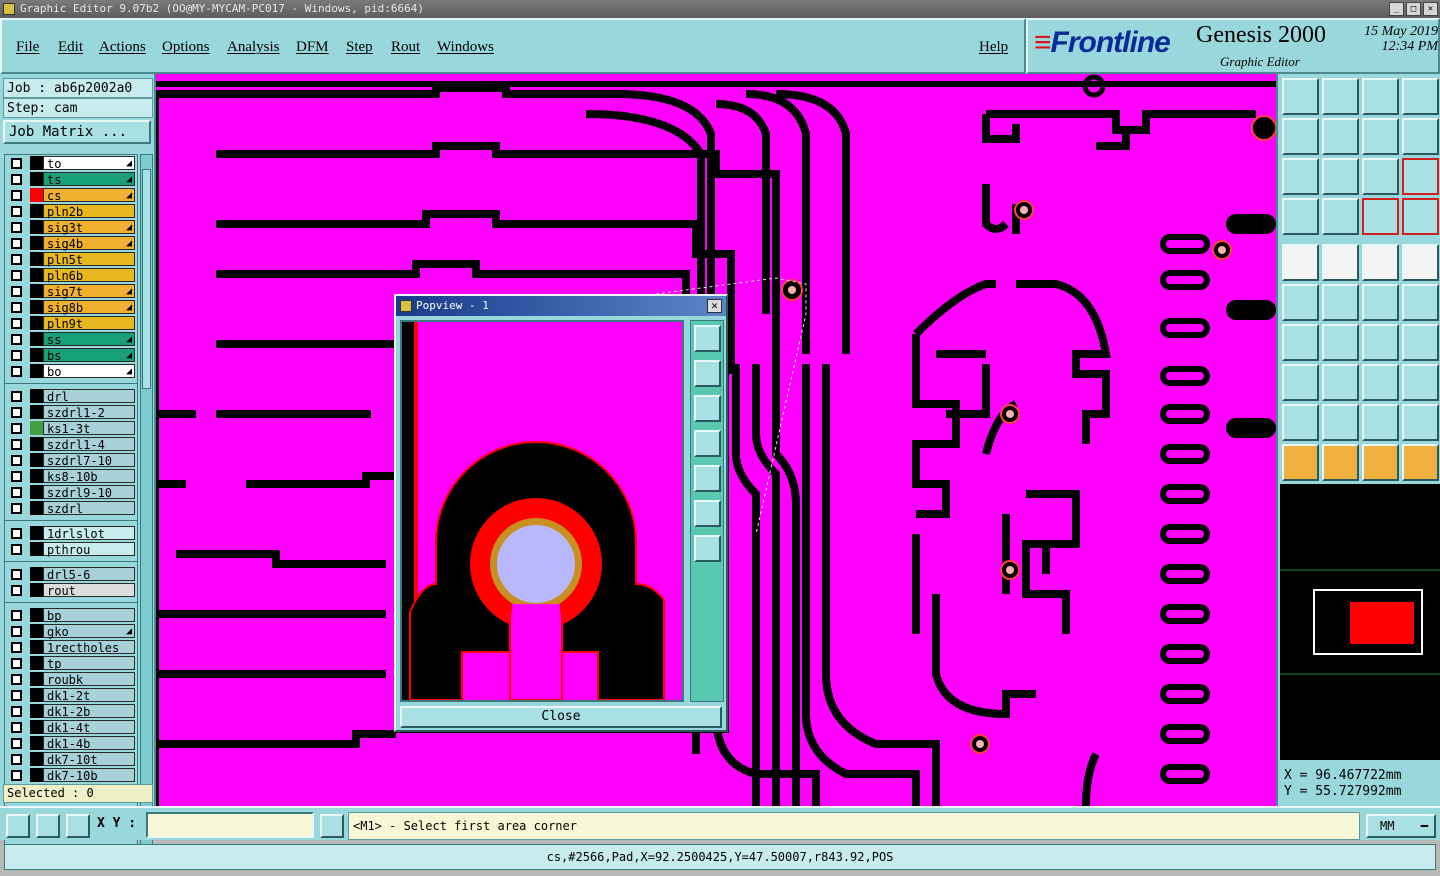  Describe the element at coordinates (561, 717) in the screenshot. I see `popview-close-button: Close` at that location.